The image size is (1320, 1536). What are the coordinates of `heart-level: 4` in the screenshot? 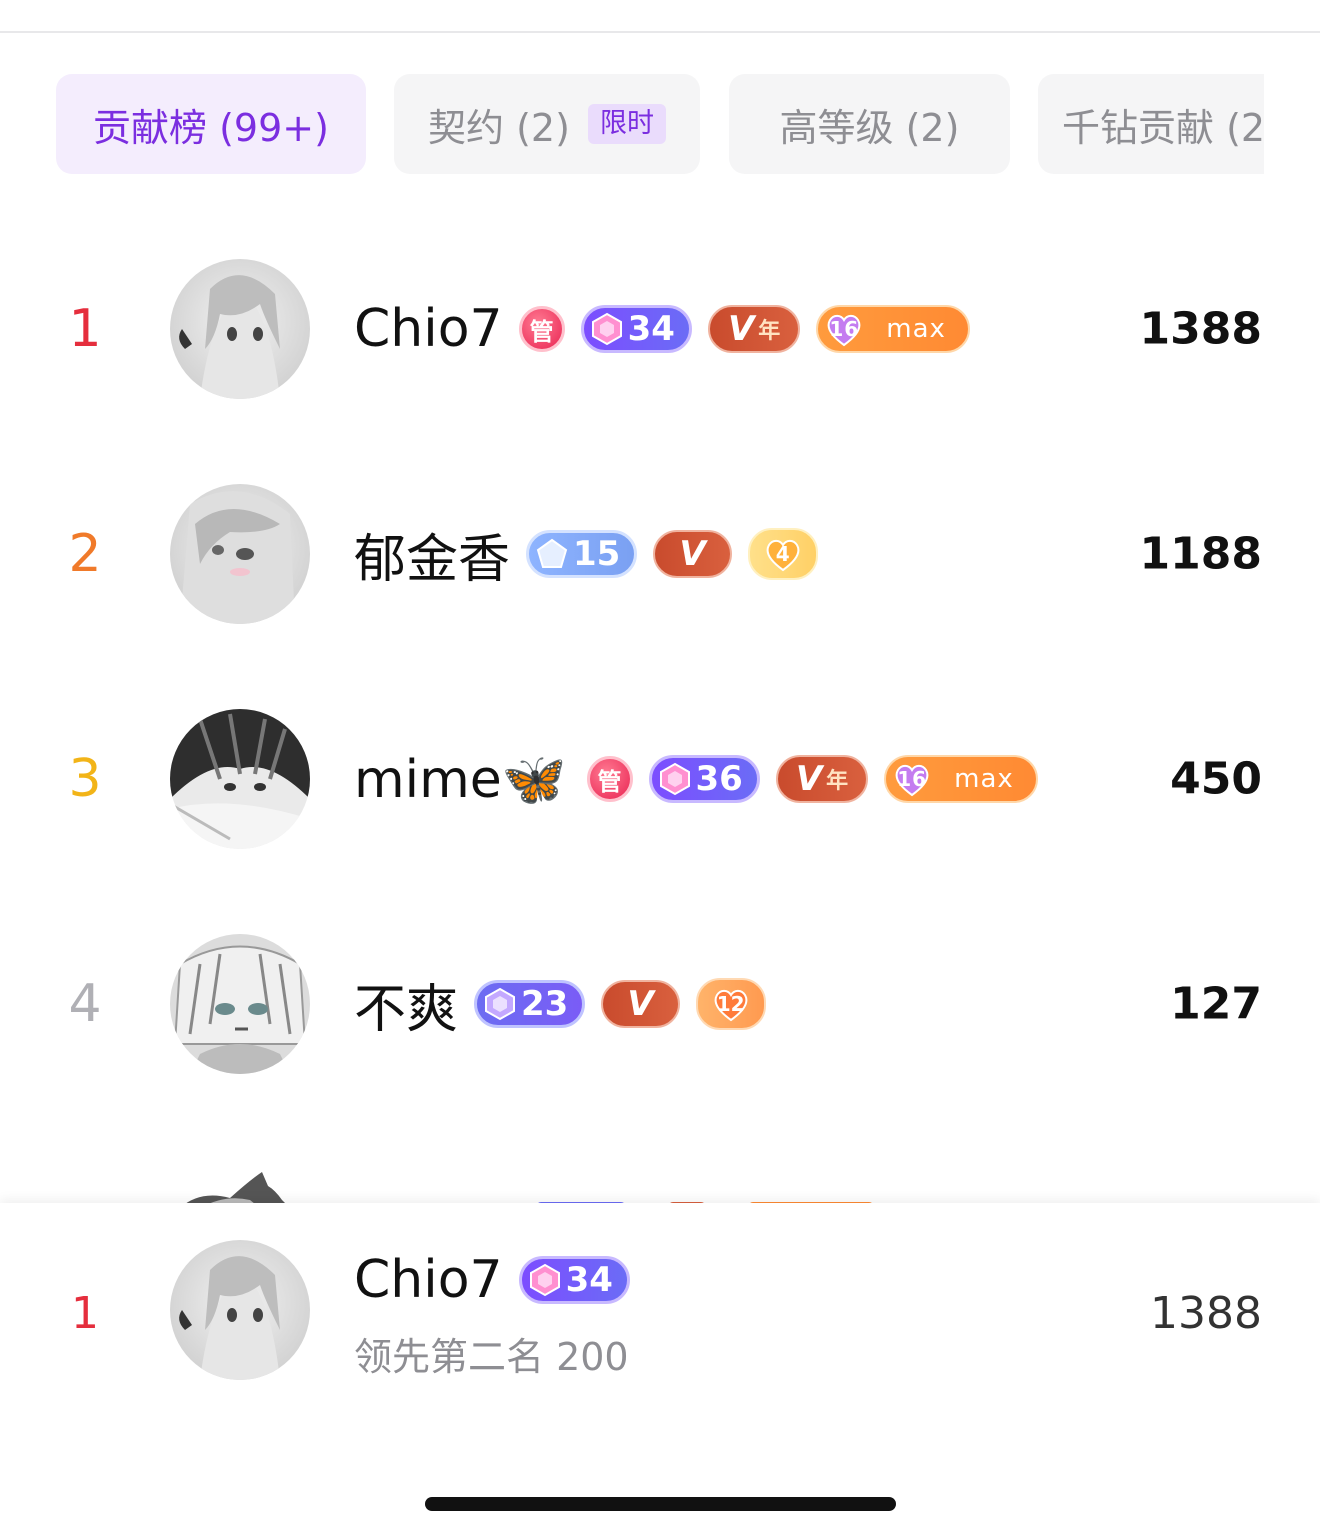 It's located at (782, 554).